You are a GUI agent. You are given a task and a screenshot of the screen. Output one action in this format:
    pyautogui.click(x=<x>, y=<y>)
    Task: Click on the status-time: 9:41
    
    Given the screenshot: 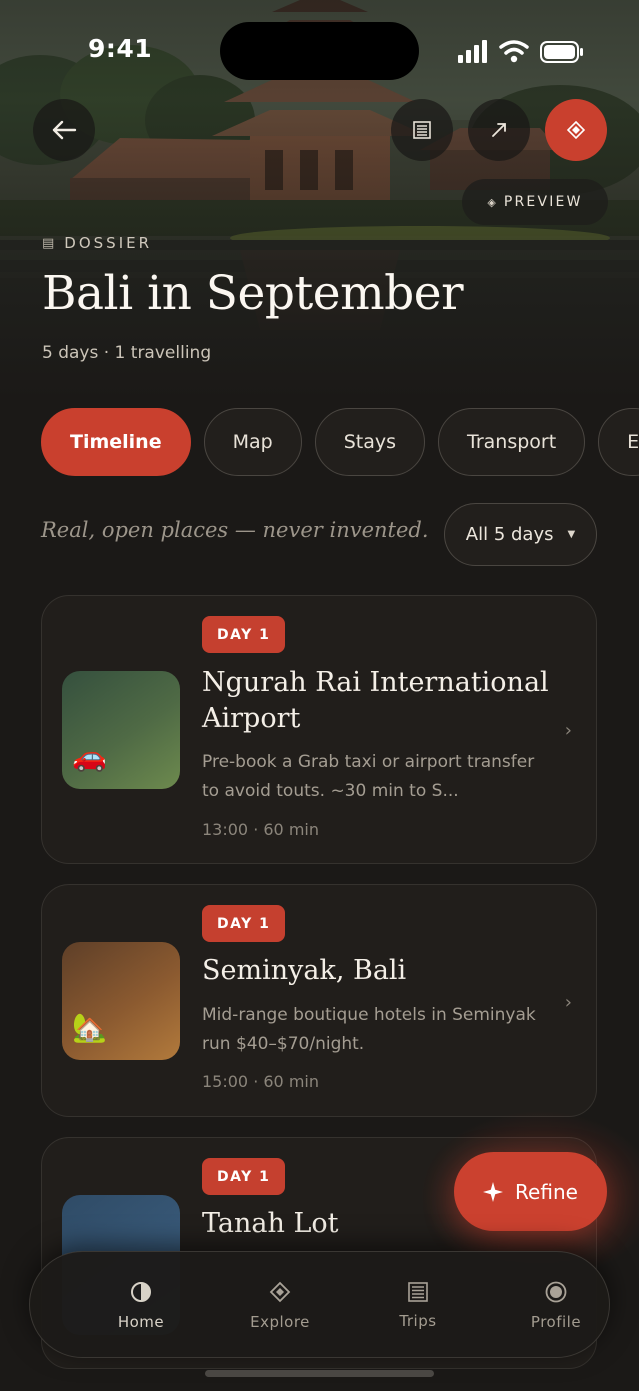 What is the action you would take?
    pyautogui.click(x=120, y=48)
    